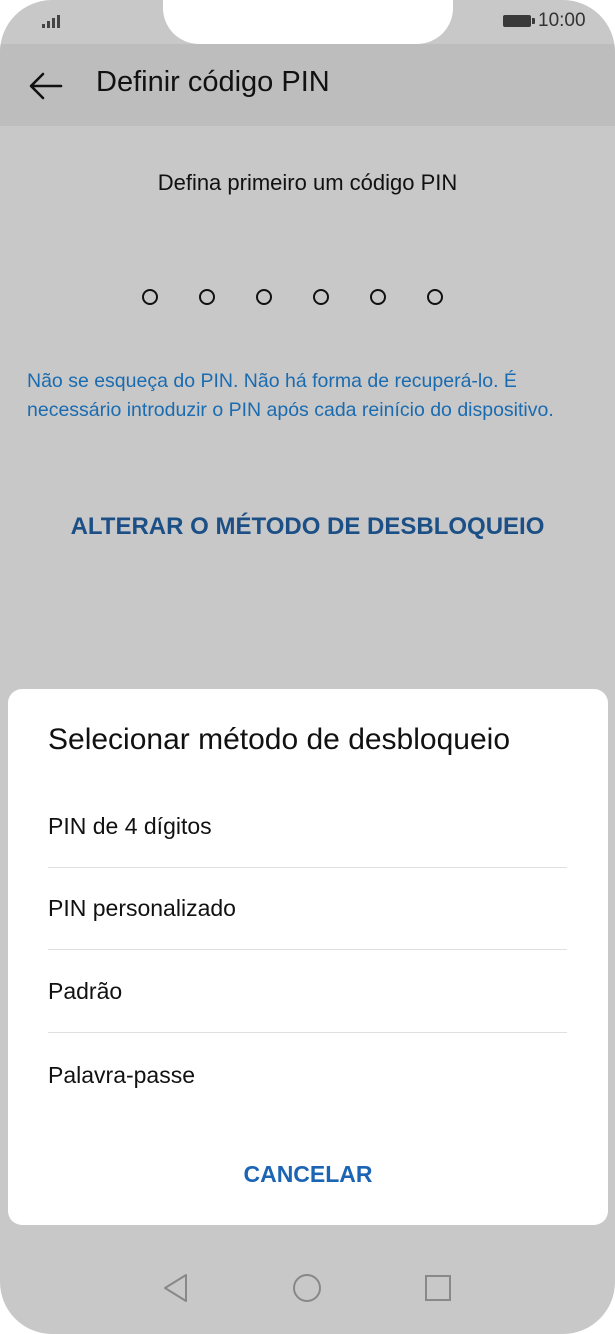  What do you see at coordinates (51, 20) in the screenshot?
I see `signal-bars-icon` at bounding box center [51, 20].